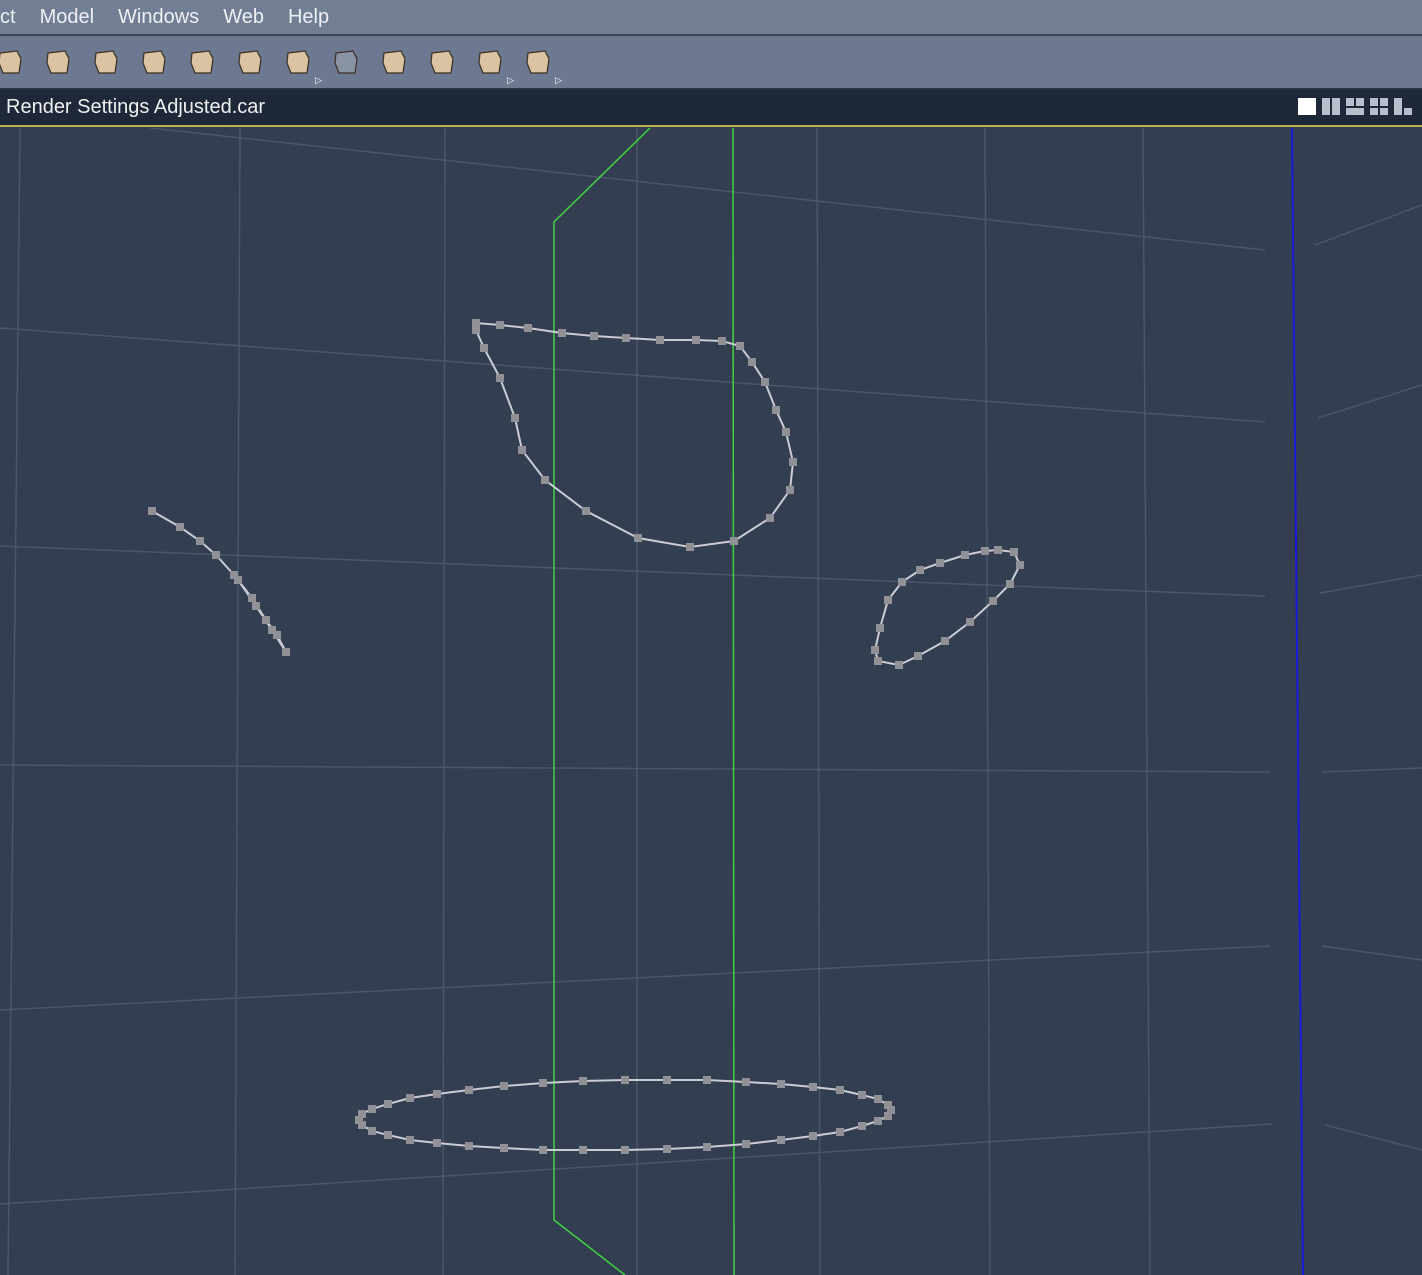 Image resolution: width=1422 pixels, height=1275 pixels. What do you see at coordinates (301, 64) in the screenshot?
I see `sphere-icon: ▷` at bounding box center [301, 64].